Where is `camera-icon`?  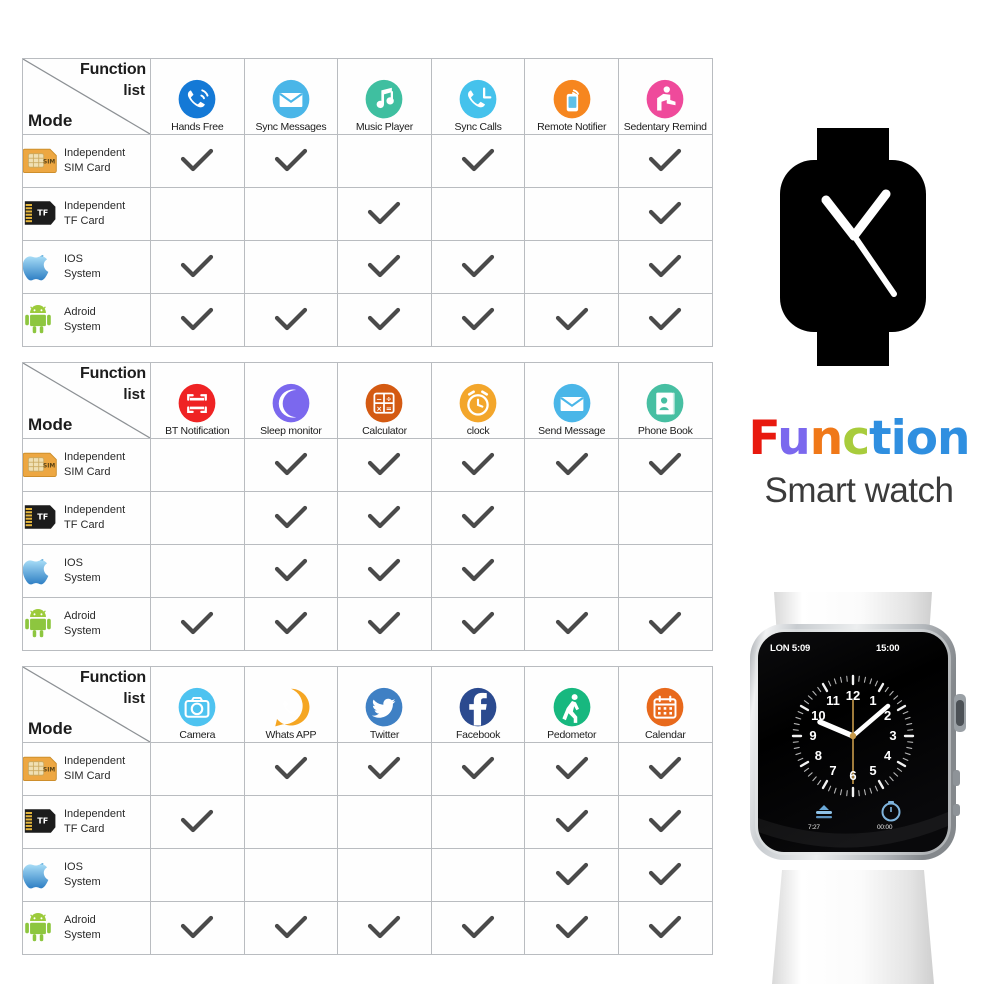
camera-icon is located at coordinates (197, 708).